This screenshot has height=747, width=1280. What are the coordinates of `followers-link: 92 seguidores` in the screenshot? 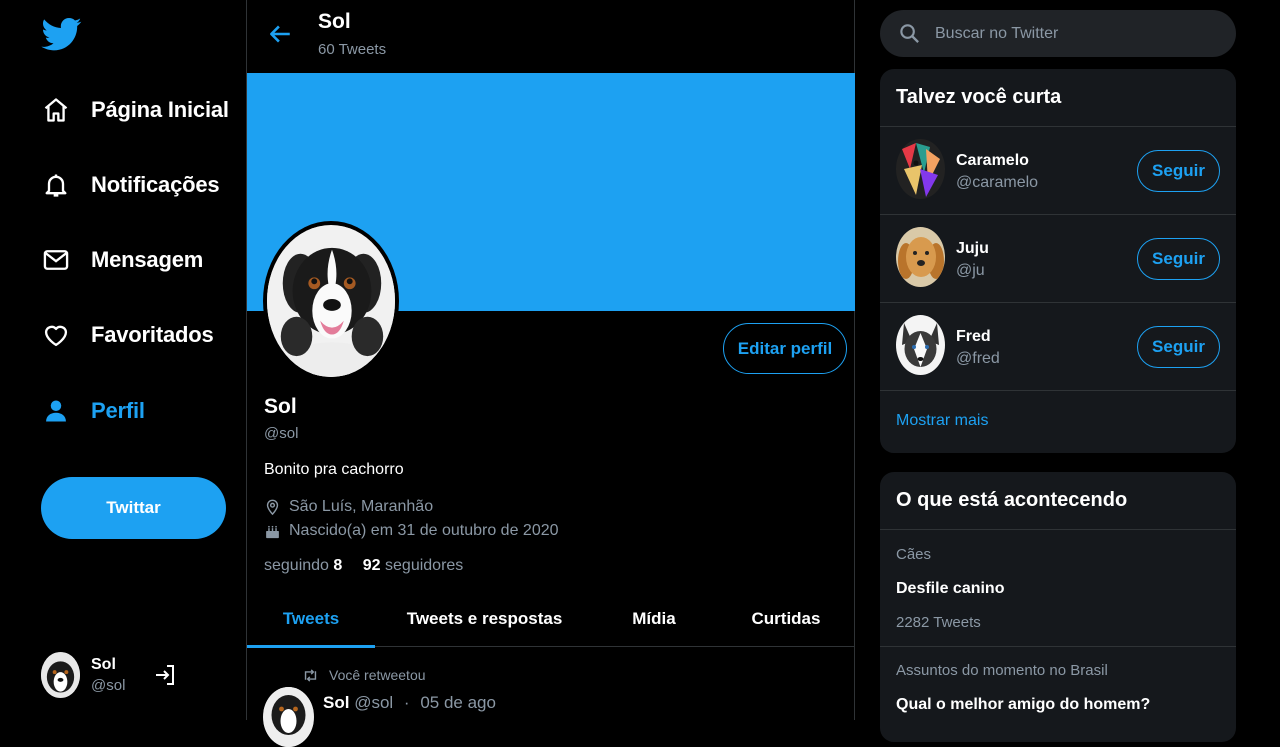 It's located at (413, 565).